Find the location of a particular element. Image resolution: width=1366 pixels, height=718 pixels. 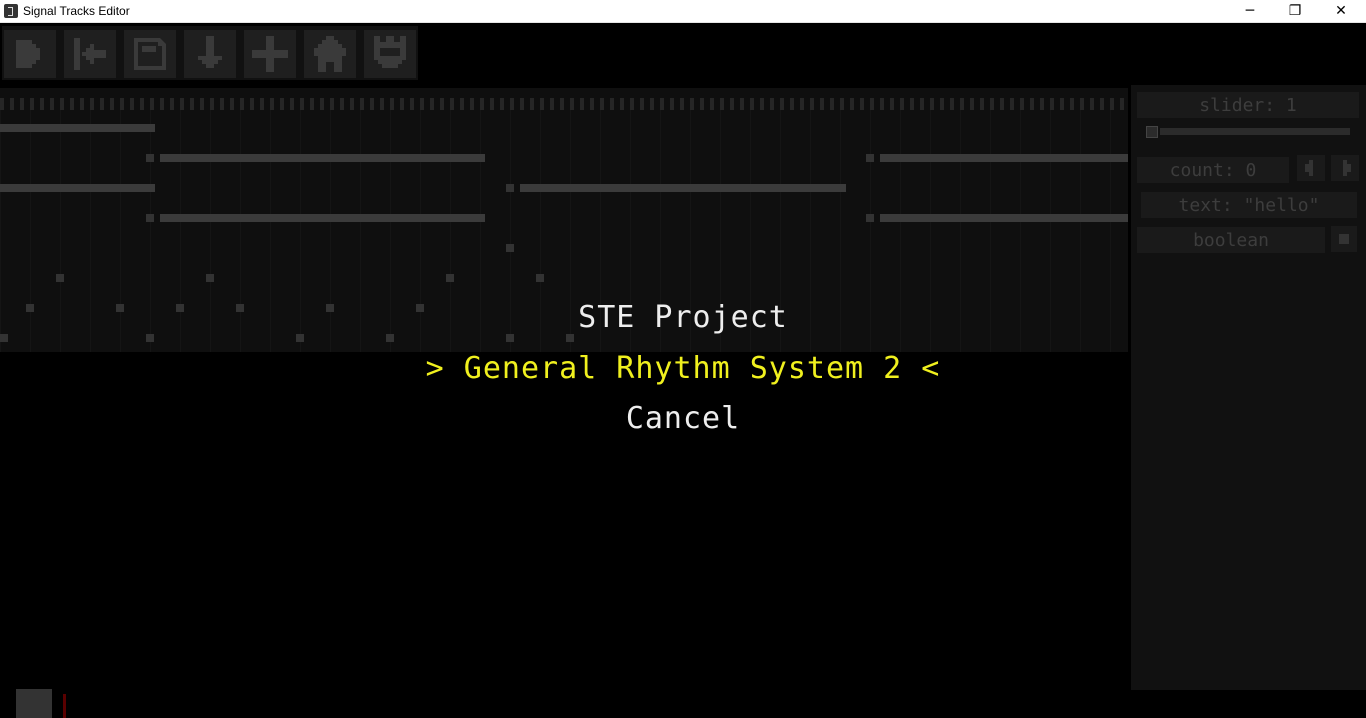

crown-icon is located at coordinates (390, 52).